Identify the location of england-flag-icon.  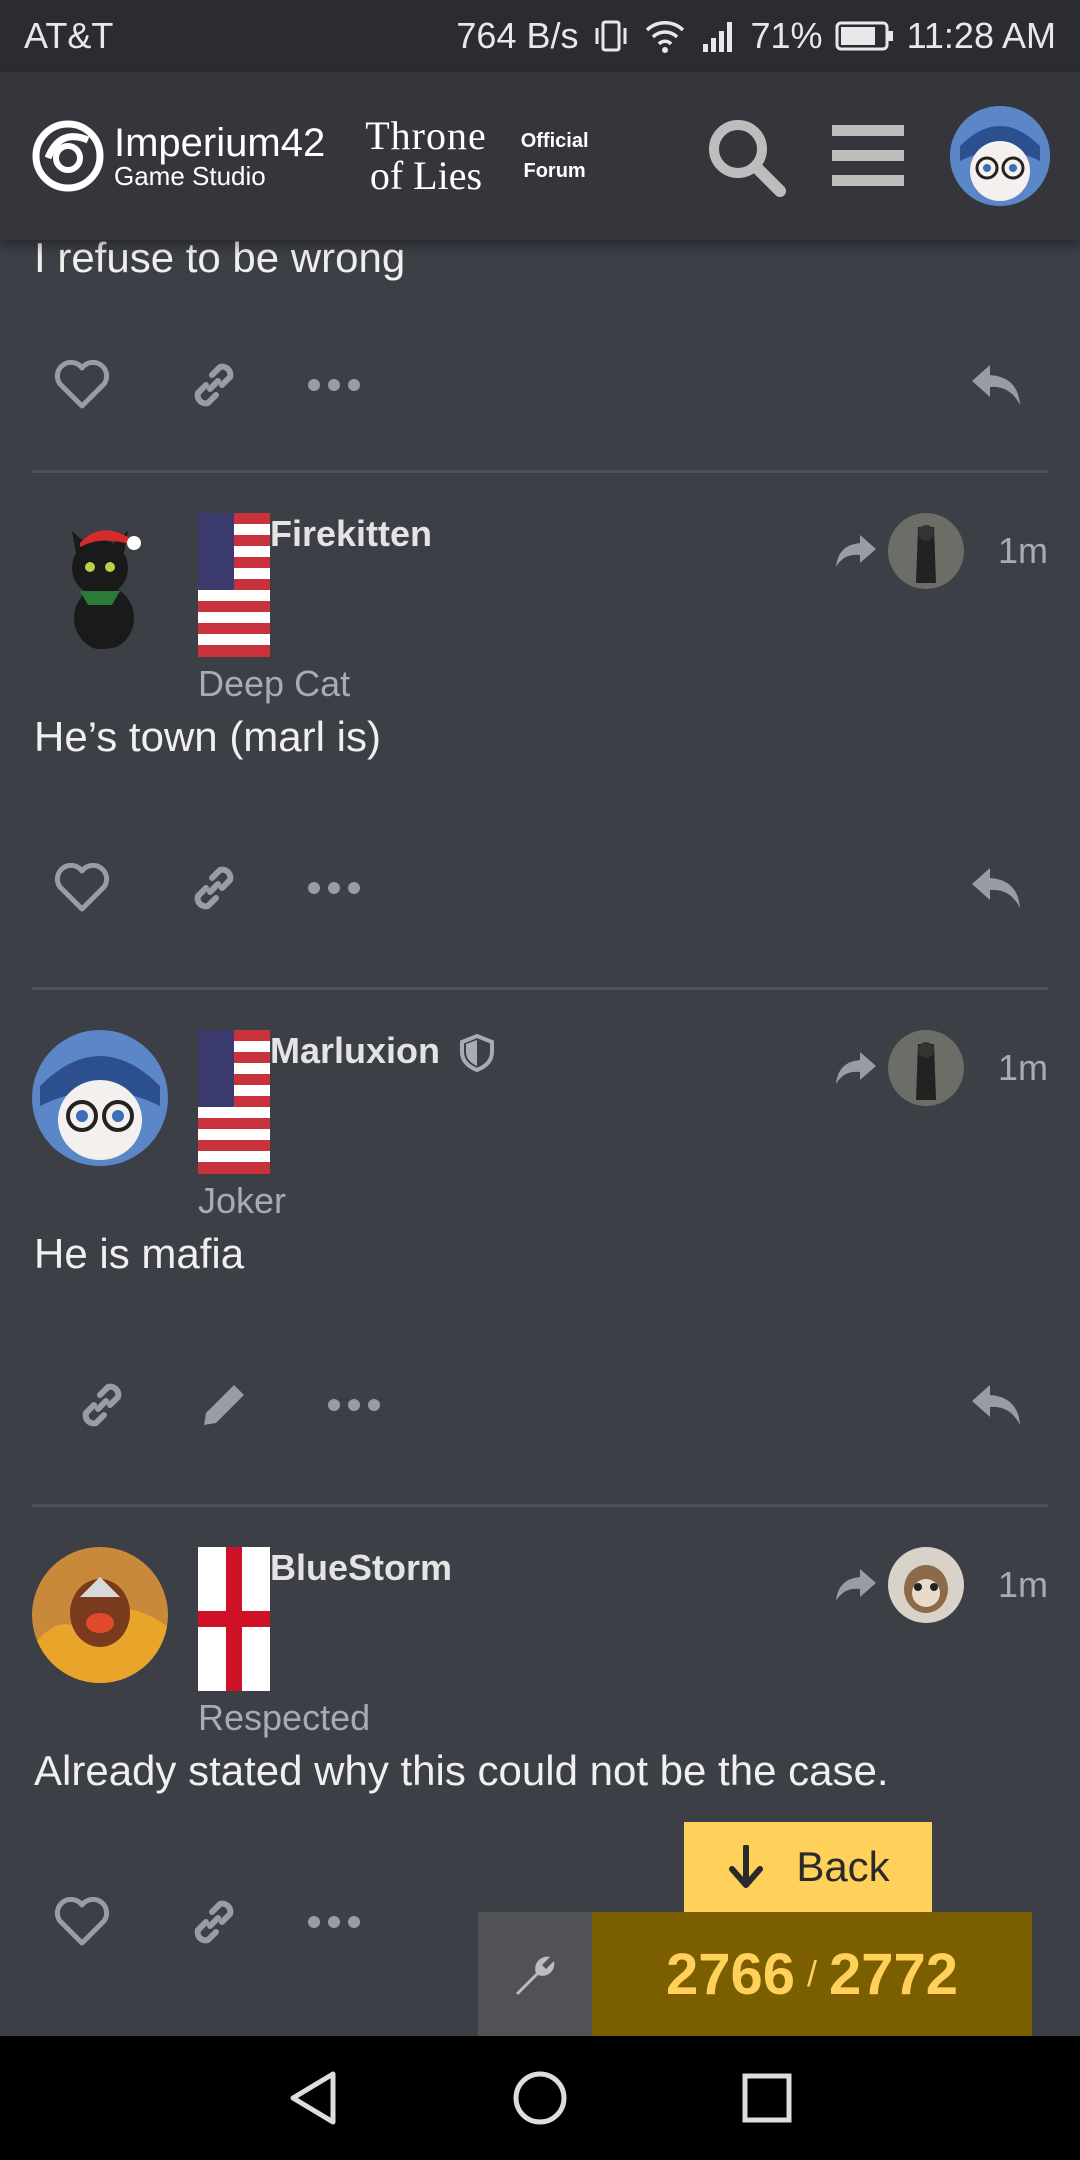
(234, 1619).